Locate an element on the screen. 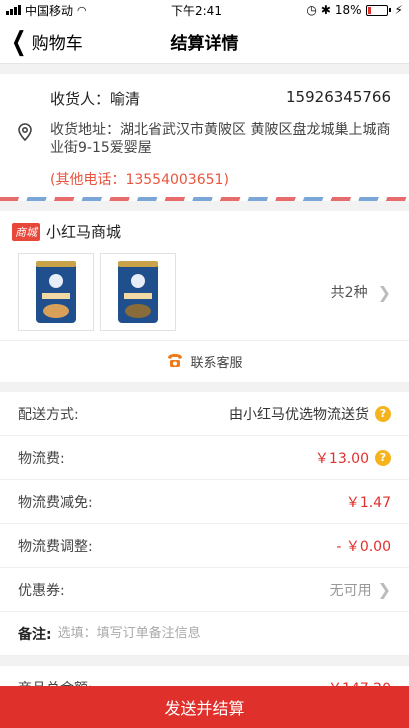  receiver-name: 收货人：喻清 is located at coordinates (95, 99).